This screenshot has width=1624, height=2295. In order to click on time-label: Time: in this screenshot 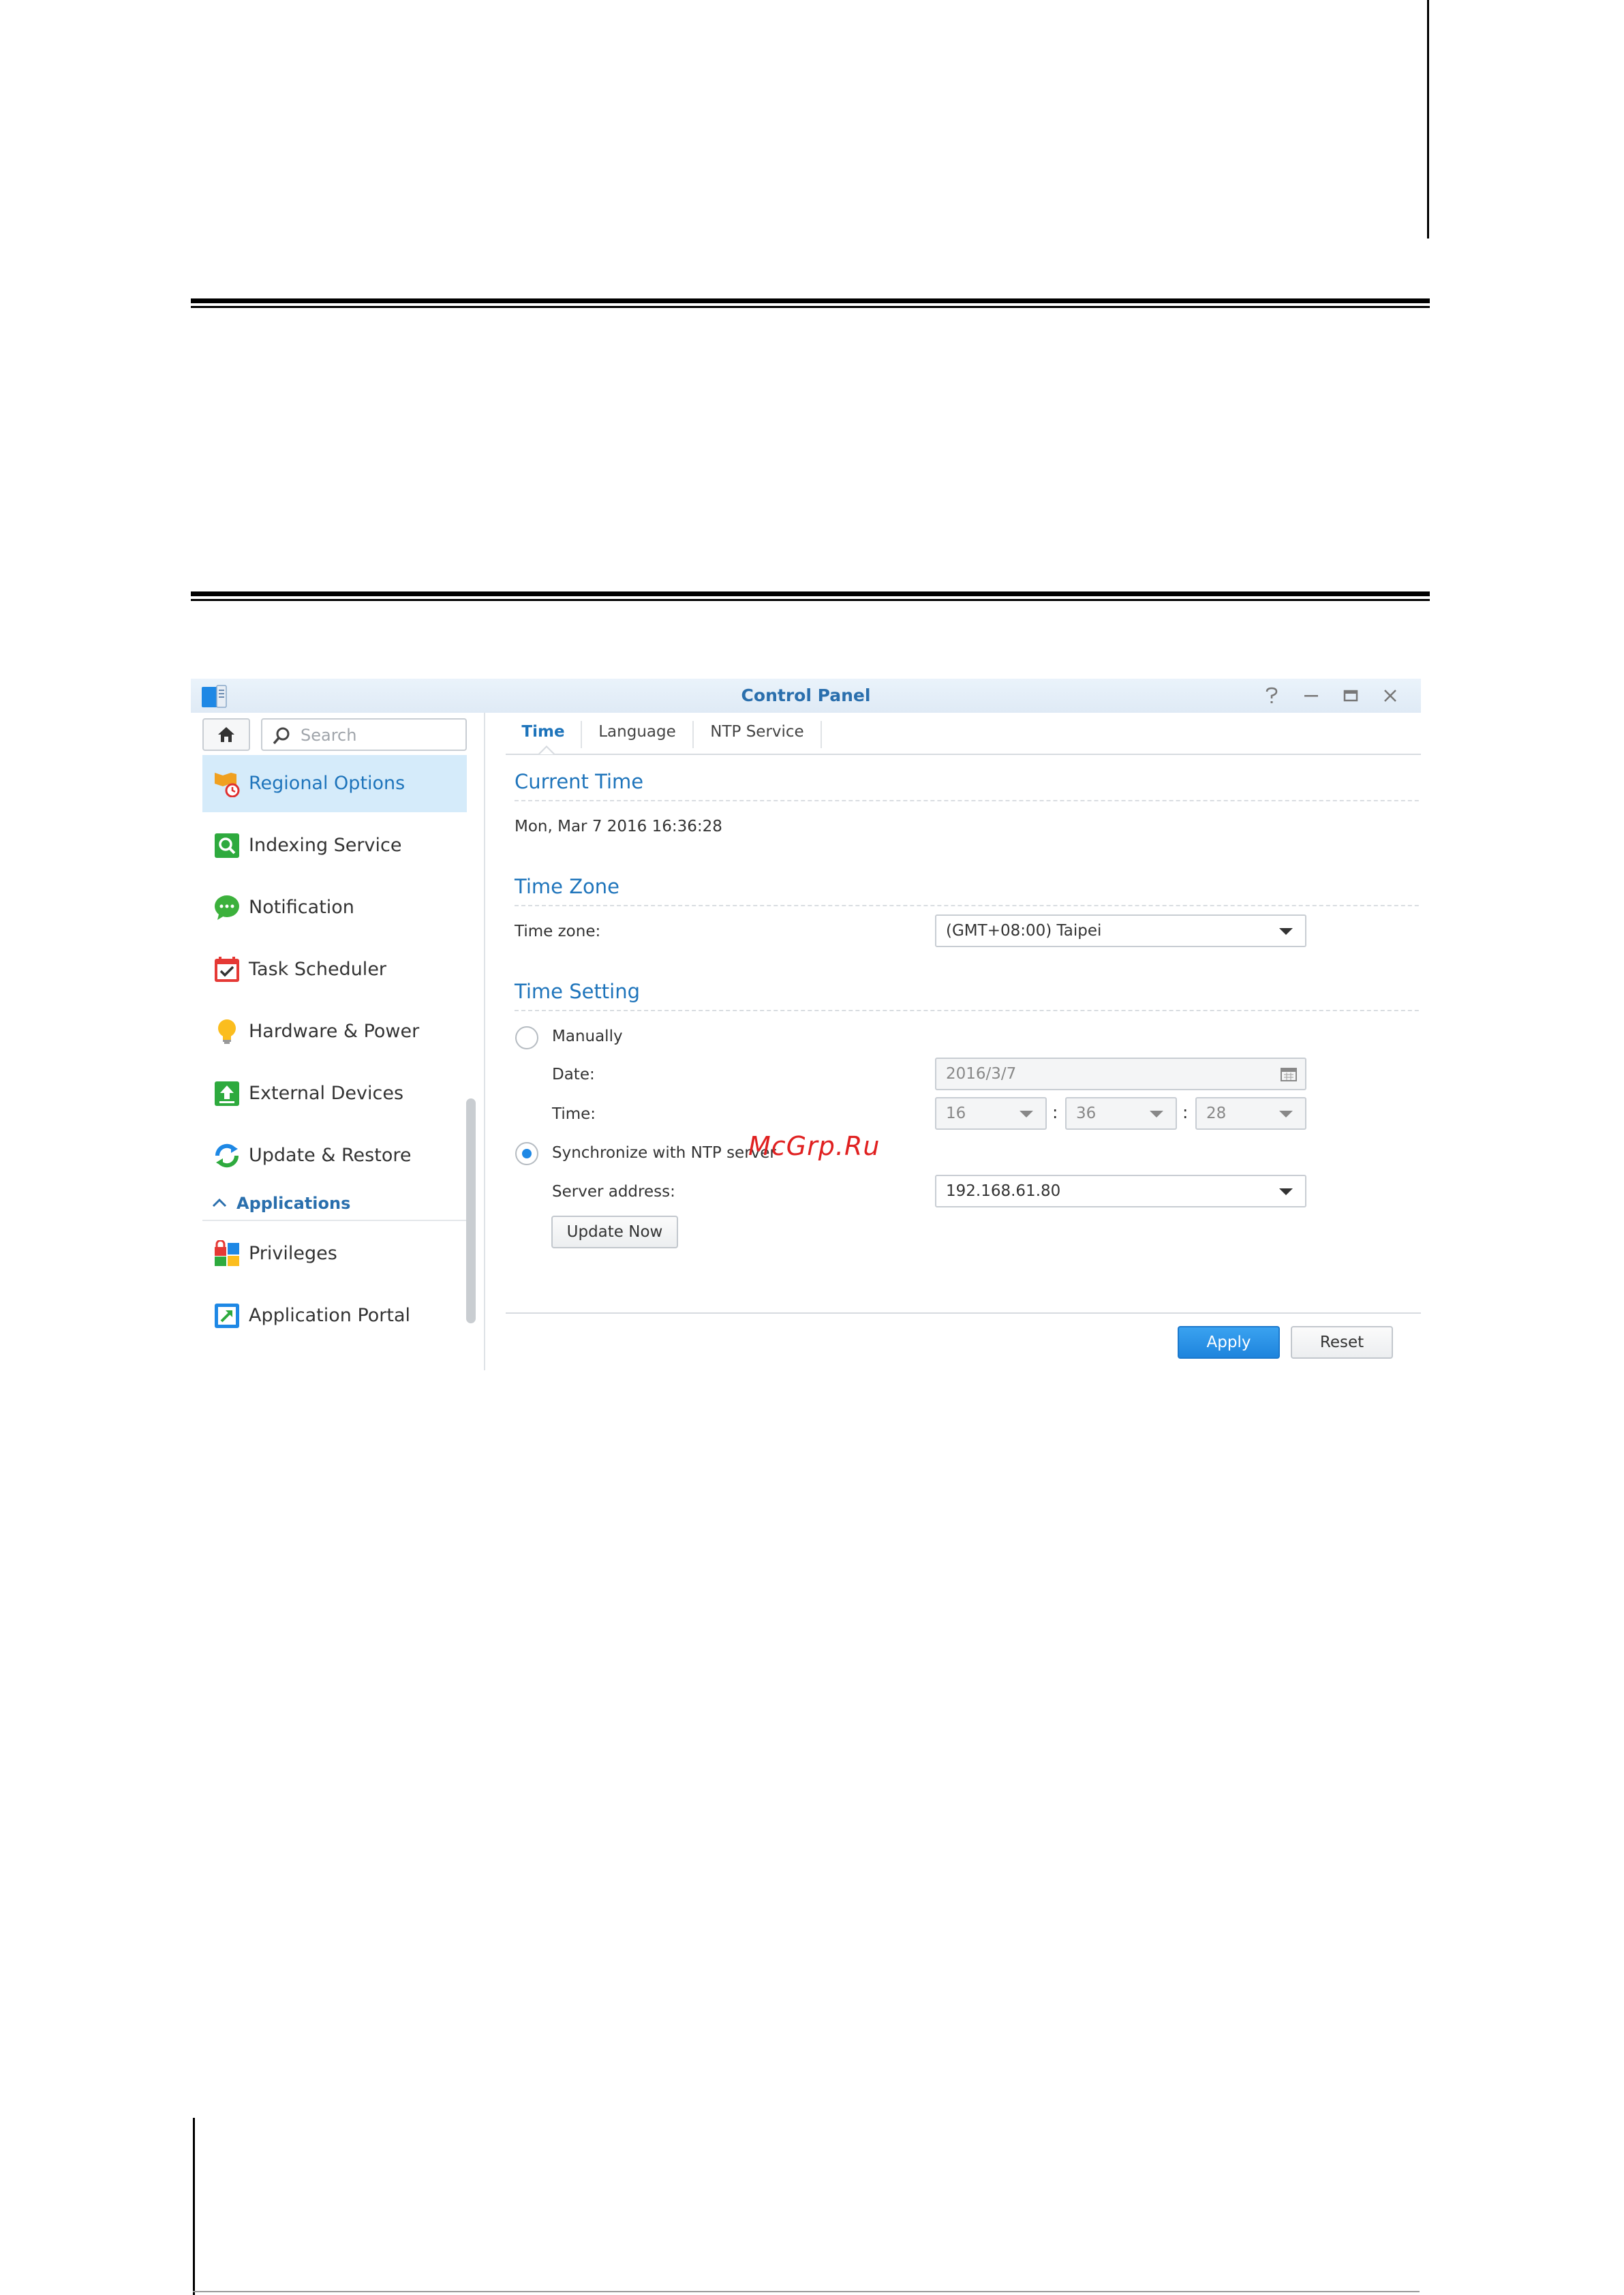, I will do `click(574, 1114)`.